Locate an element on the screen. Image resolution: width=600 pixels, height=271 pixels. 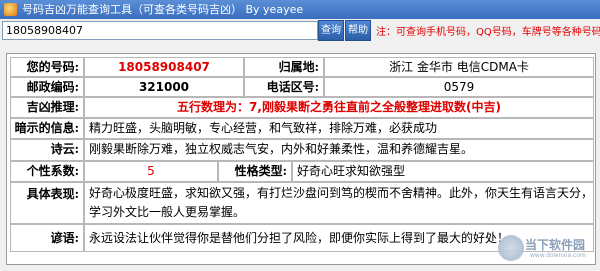
watermark-logo-icon is located at coordinates (511, 248).